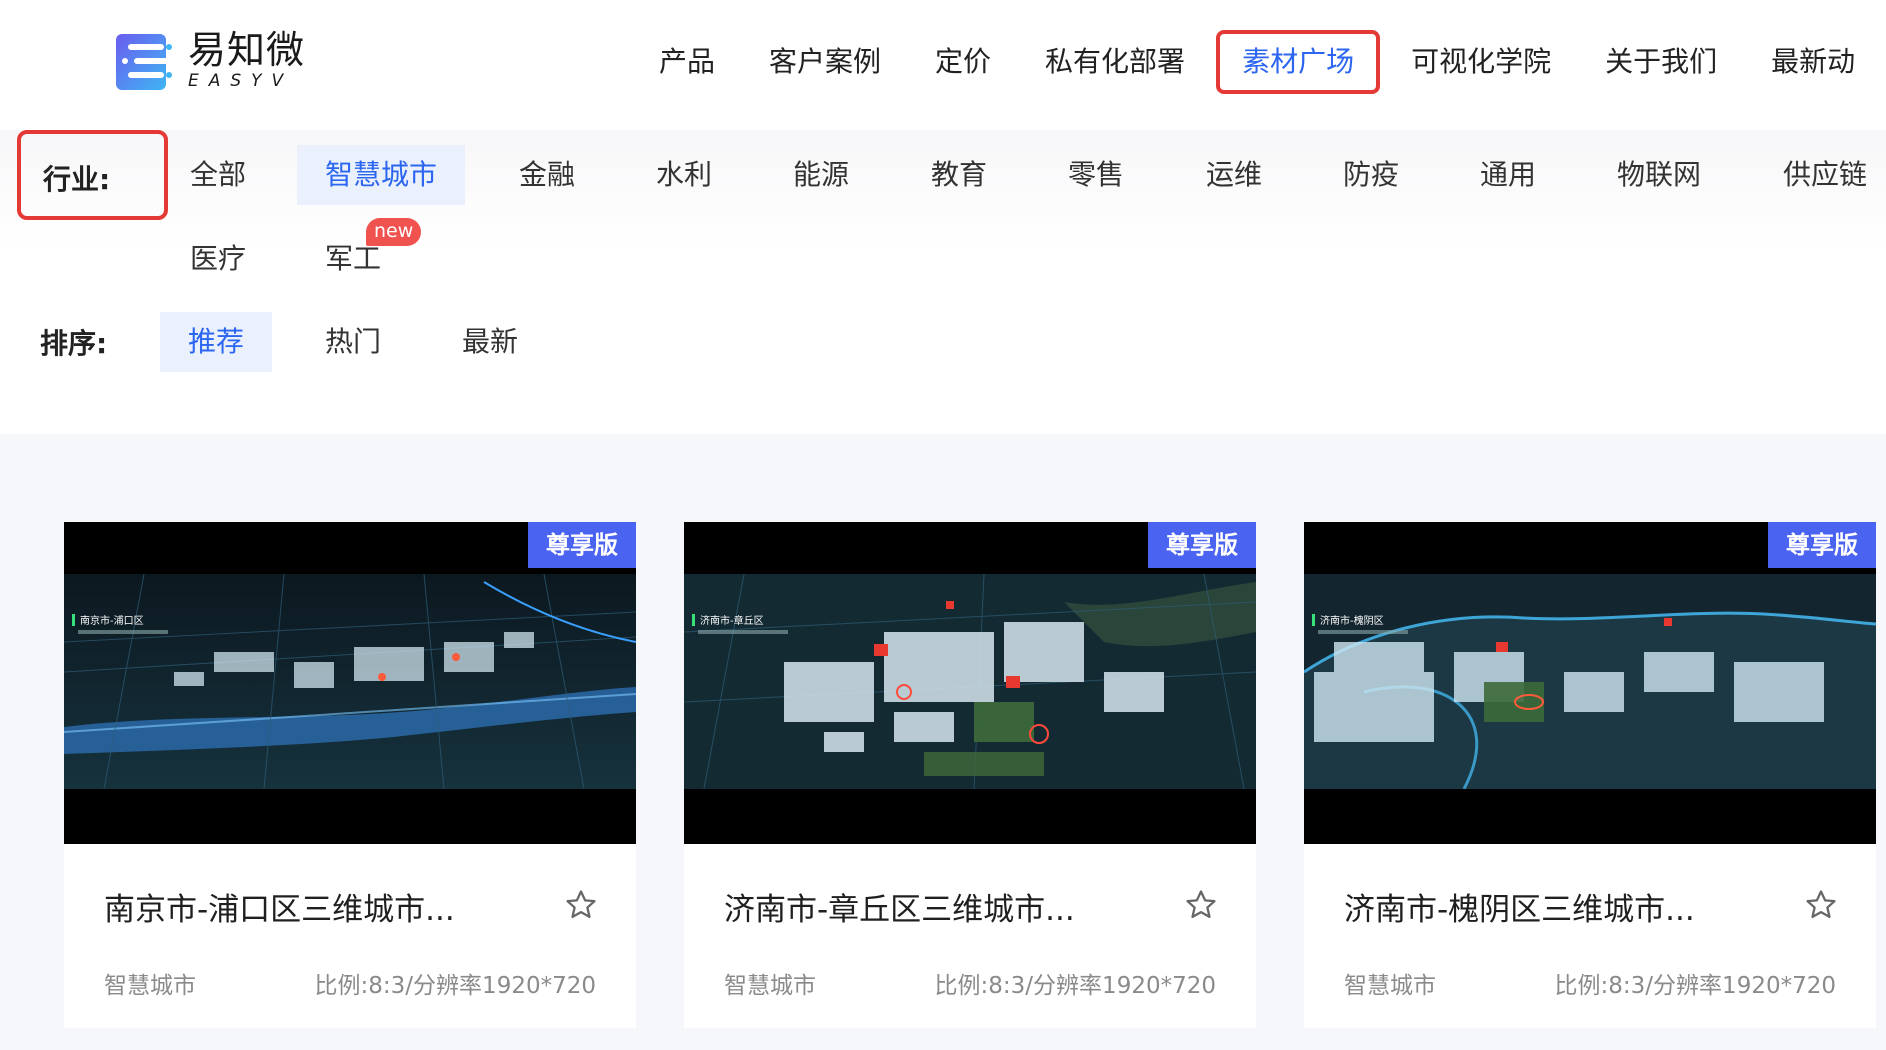 This screenshot has width=1886, height=1050. What do you see at coordinates (1590, 683) in the screenshot?
I see `template-thumbnail: 济南市-槐阴区 尊享版` at bounding box center [1590, 683].